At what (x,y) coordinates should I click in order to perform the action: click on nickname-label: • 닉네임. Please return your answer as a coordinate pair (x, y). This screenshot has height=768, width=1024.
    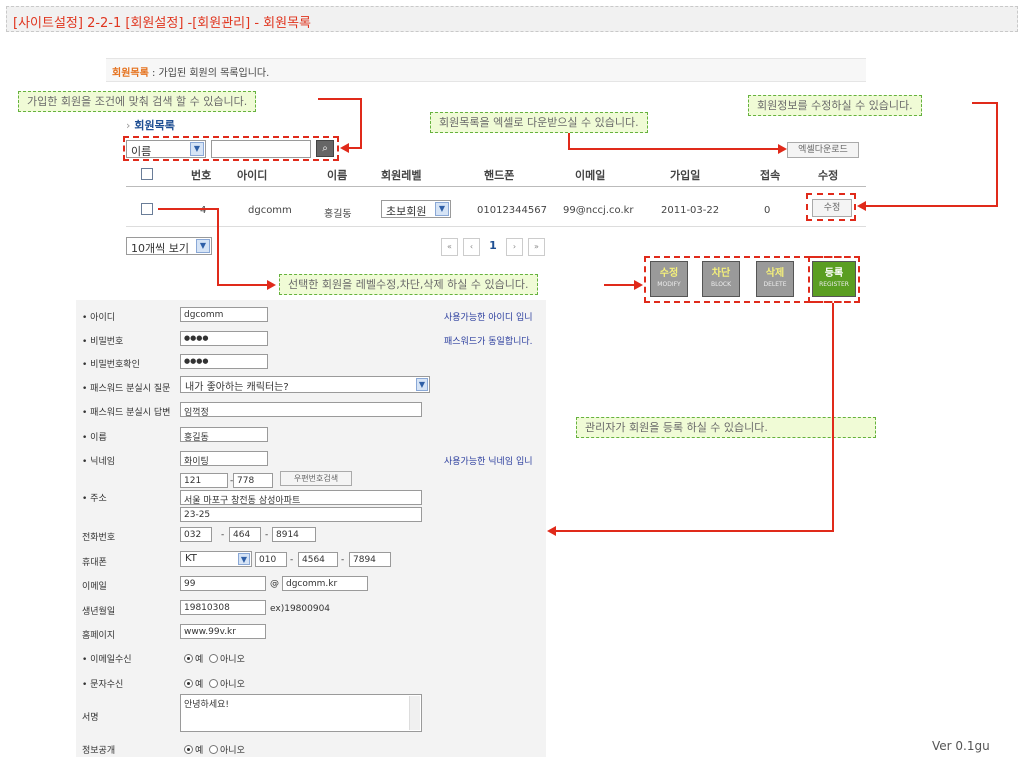
    Looking at the image, I should click on (99, 462).